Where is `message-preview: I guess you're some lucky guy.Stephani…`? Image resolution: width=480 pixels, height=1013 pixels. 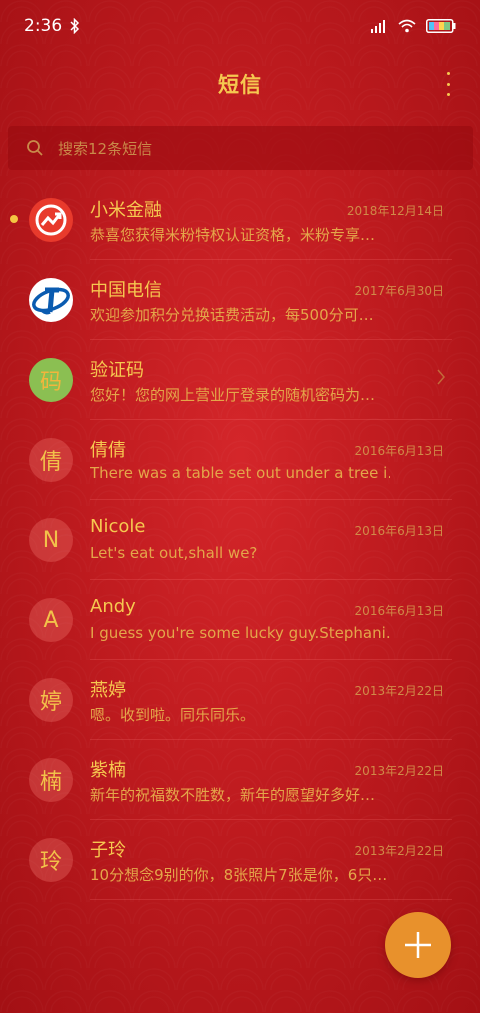 message-preview: I guess you're some lucky guy.Stephani… is located at coordinates (240, 633).